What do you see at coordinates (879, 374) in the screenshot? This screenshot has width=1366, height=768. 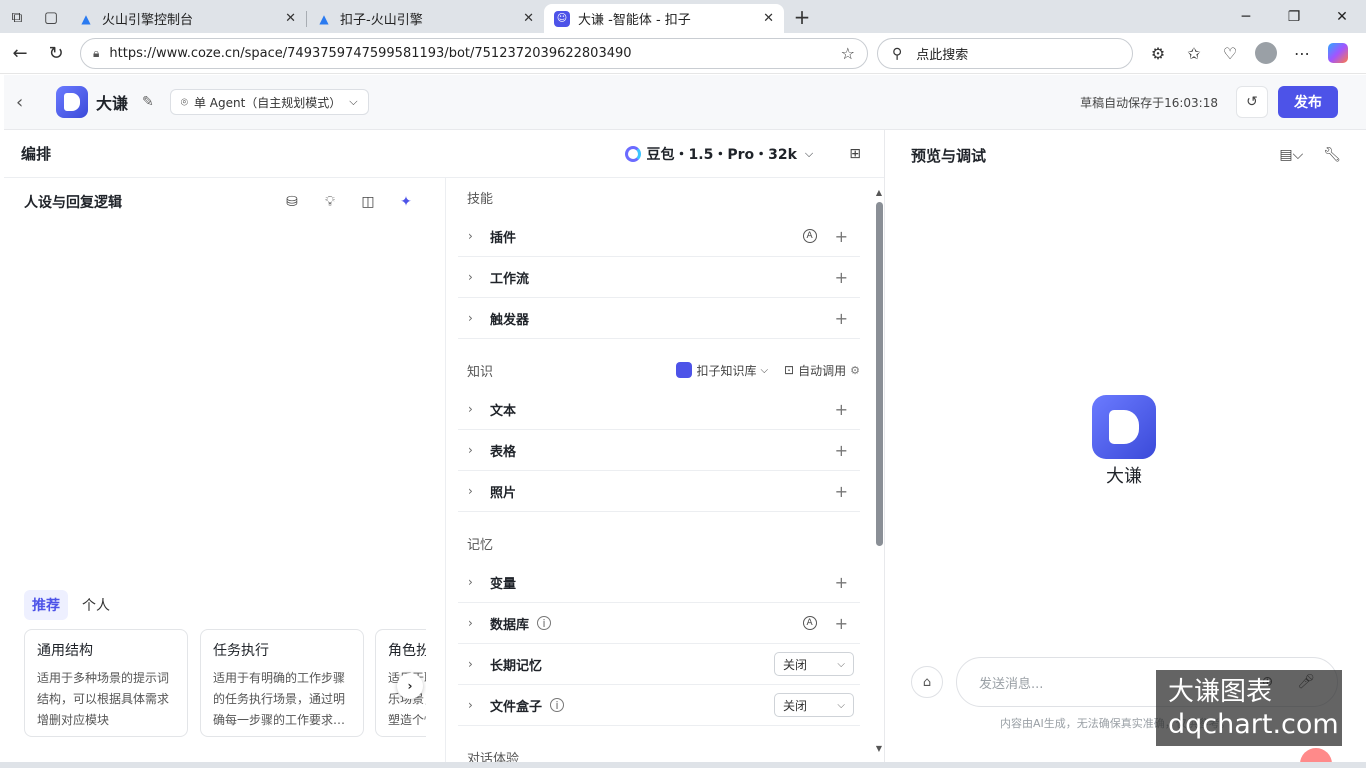 I see `scroll-thumb` at bounding box center [879, 374].